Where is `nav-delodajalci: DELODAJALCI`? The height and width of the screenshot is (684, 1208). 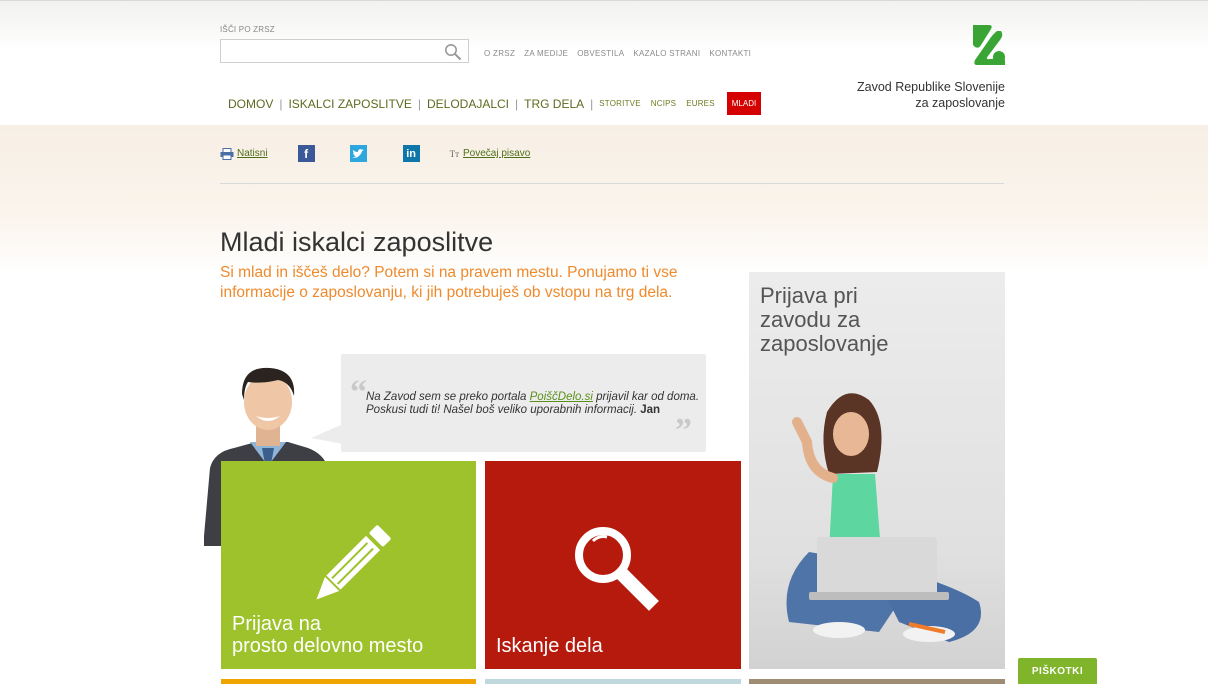
nav-delodajalci: DELODAJALCI is located at coordinates (468, 104).